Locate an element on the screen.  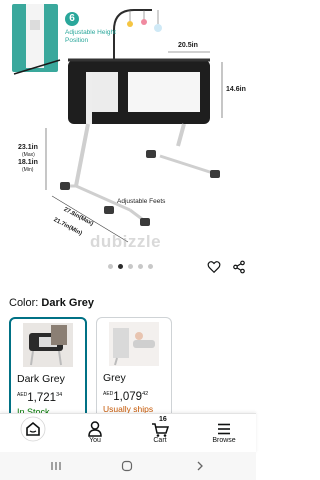
color-label-prefix: Color: is located at coordinates (24, 303).